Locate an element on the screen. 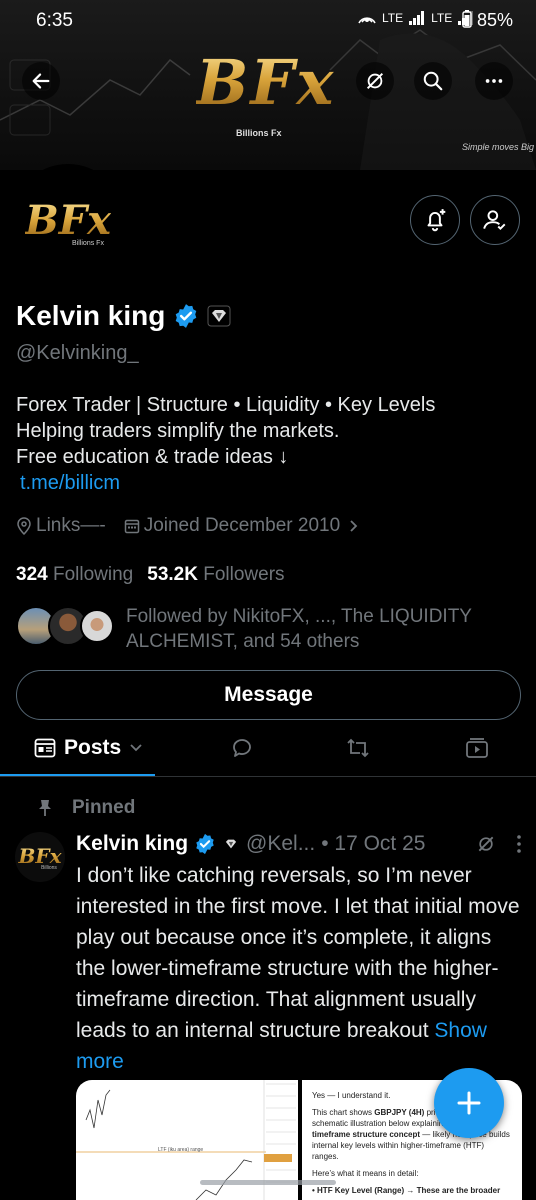 The height and width of the screenshot is (1200, 536). search-icon is located at coordinates (433, 81).